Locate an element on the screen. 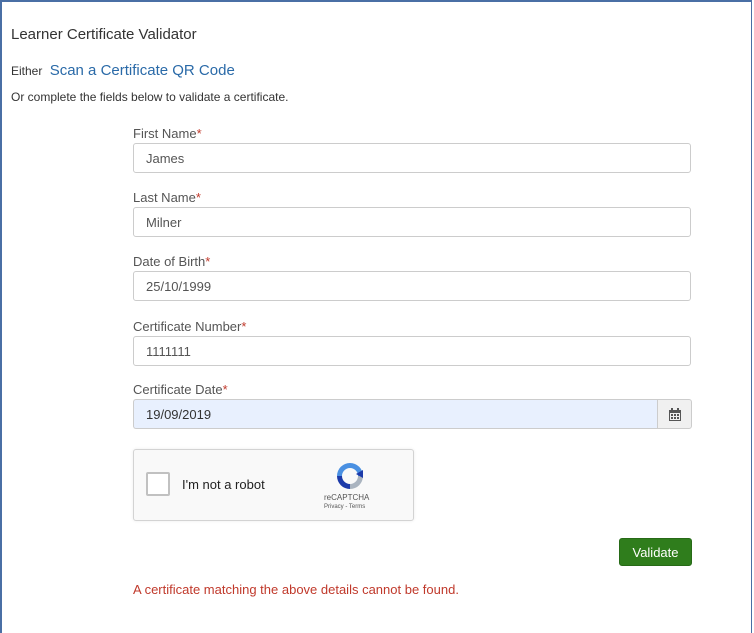 This screenshot has width=754, height=633. first-name-label: First Name* is located at coordinates (167, 133).